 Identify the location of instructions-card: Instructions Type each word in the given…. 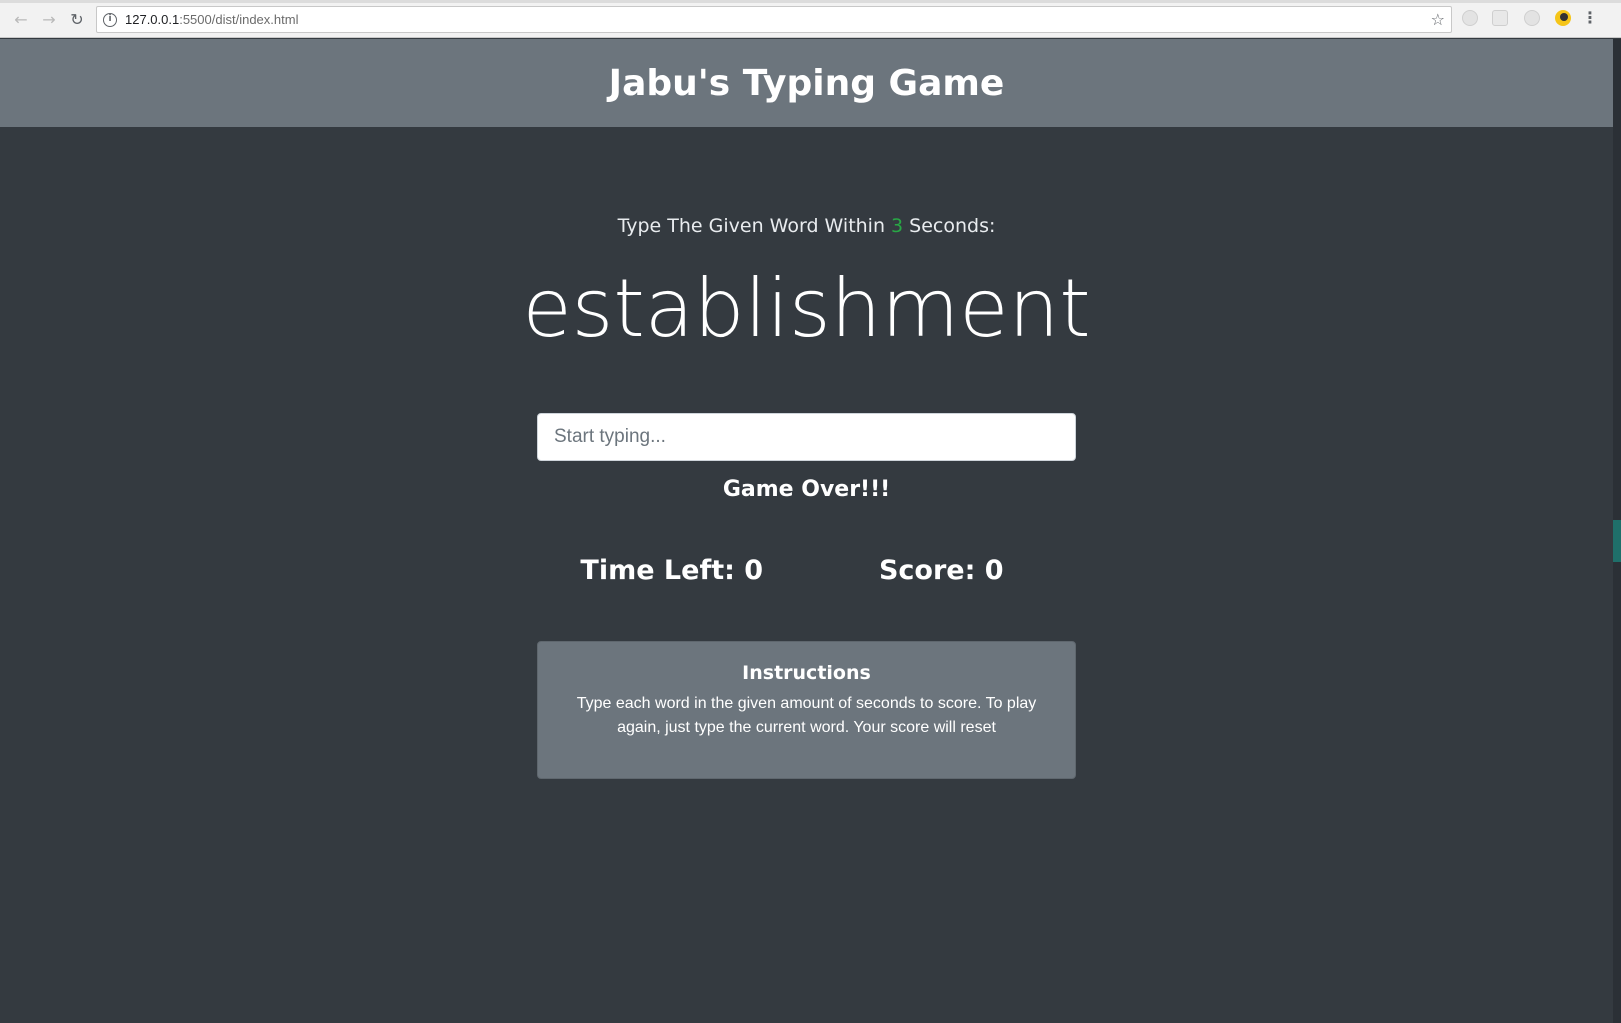
(806, 710).